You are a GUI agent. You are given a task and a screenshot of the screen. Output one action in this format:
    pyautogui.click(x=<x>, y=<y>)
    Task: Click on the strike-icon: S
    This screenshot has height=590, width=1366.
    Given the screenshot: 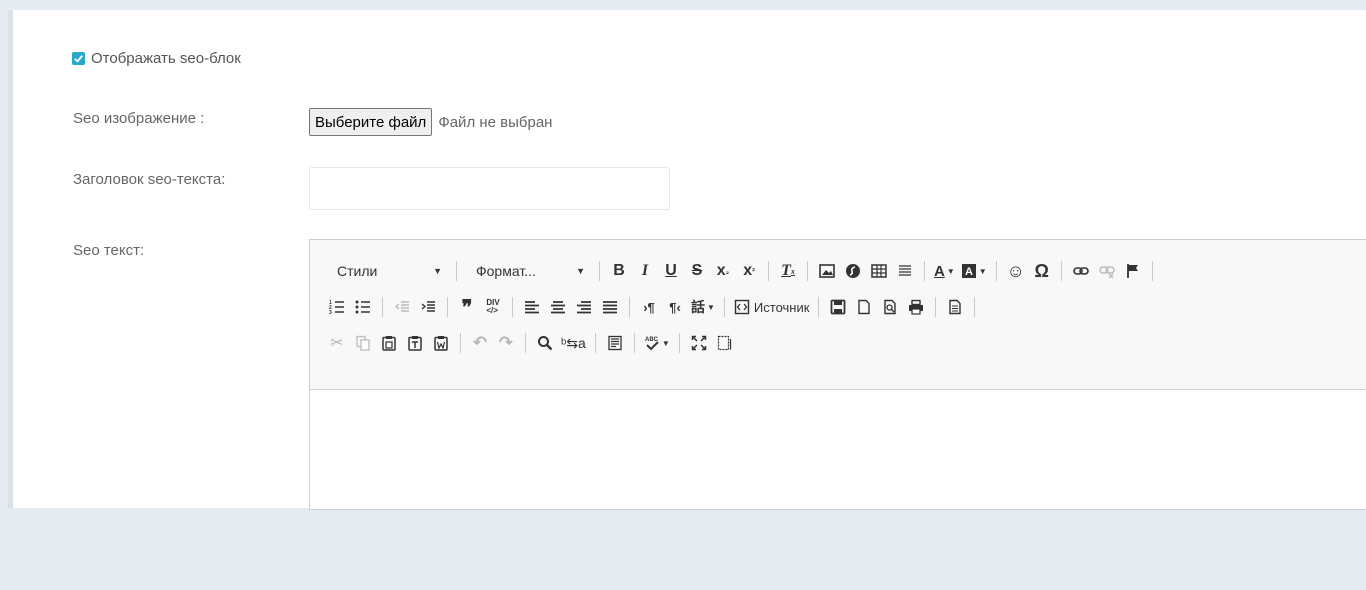 What is the action you would take?
    pyautogui.click(x=697, y=271)
    